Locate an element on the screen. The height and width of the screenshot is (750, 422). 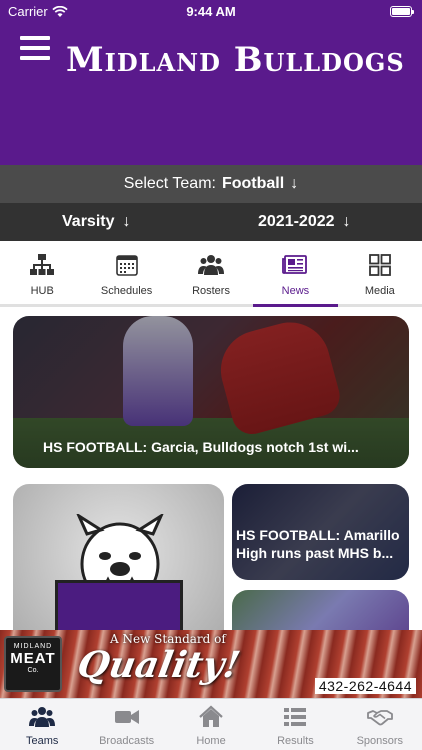
tab-label: Broadcasts is located at coordinates (127, 741).